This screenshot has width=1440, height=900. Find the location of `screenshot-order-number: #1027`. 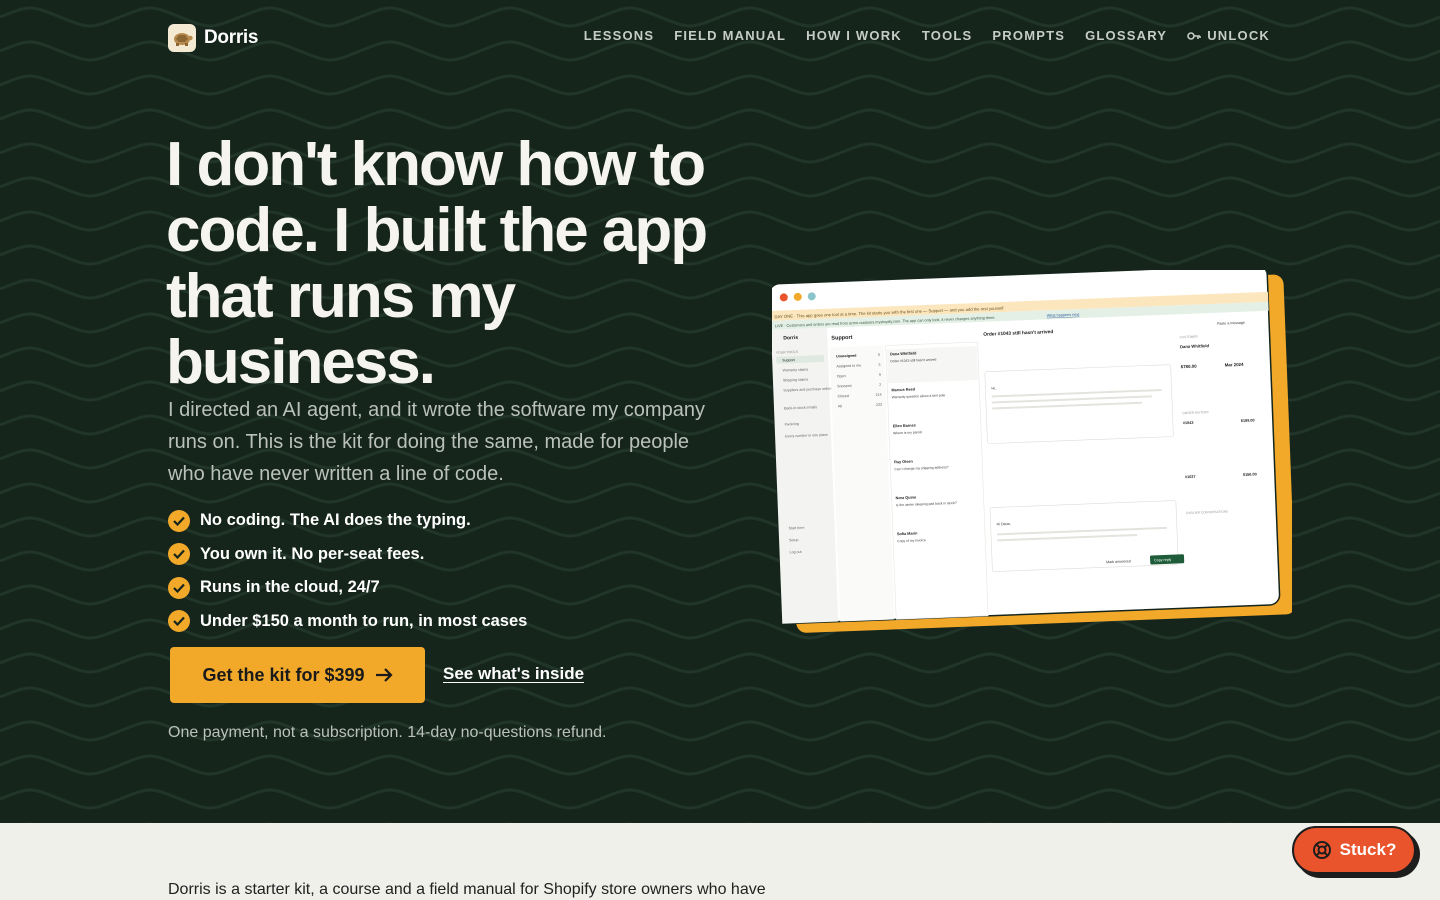

screenshot-order-number: #1027 is located at coordinates (1190, 477).